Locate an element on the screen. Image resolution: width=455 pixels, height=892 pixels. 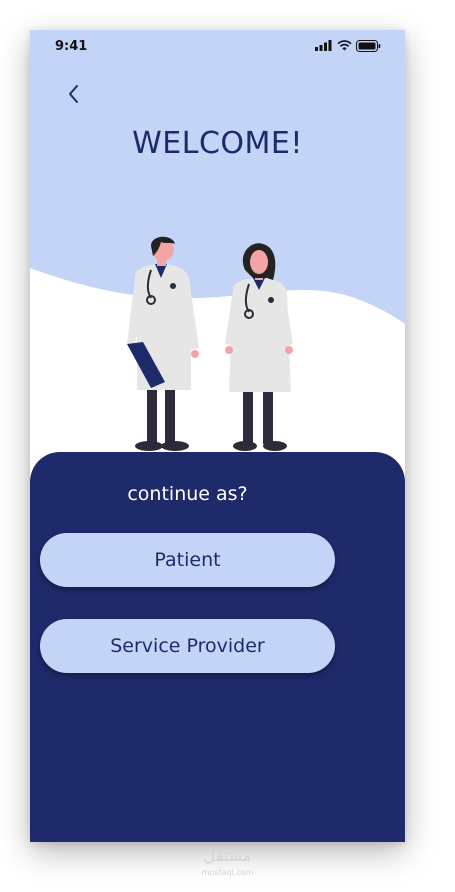
watermark: مستقل mostaql.com is located at coordinates (227, 864).